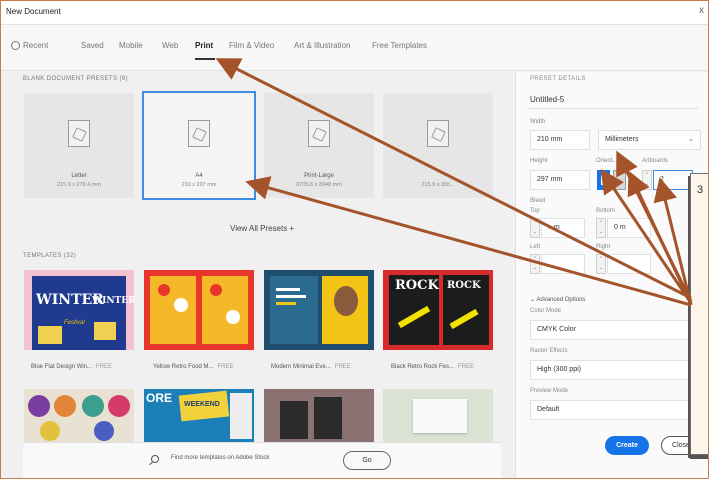  Describe the element at coordinates (319, 185) in the screenshot. I see `preset-size: 6705.6 x 3048 mm` at that location.